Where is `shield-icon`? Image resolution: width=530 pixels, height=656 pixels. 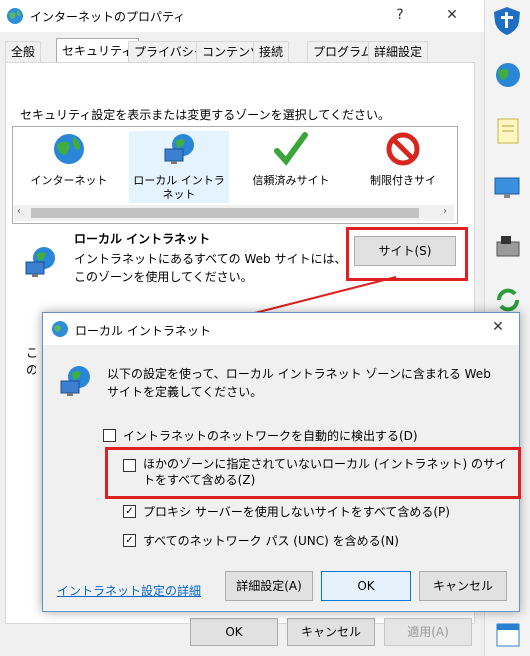 shield-icon is located at coordinates (507, 21).